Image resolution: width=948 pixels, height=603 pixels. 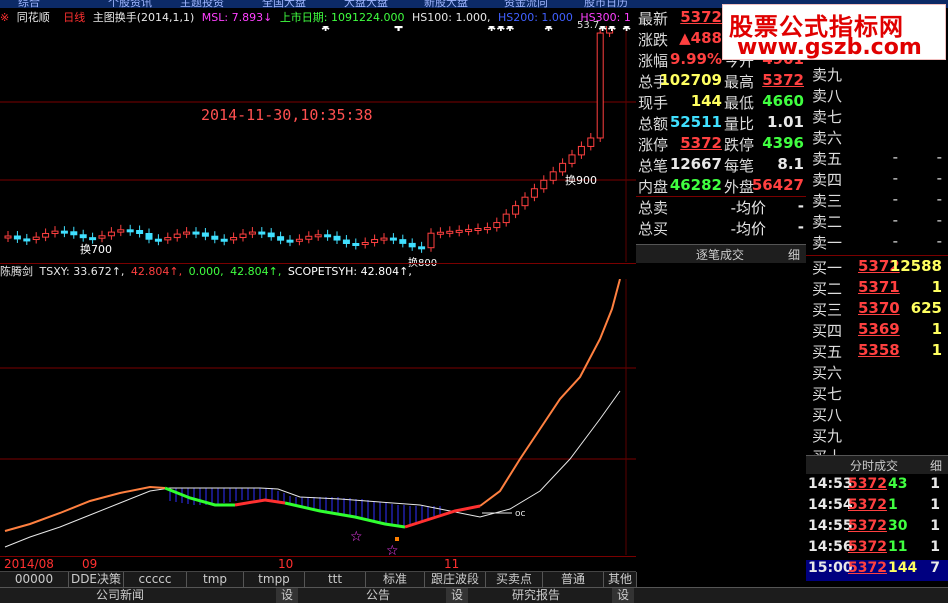 What do you see at coordinates (455, 579) in the screenshot?
I see `tab-item: 跟庄波段` at bounding box center [455, 579].